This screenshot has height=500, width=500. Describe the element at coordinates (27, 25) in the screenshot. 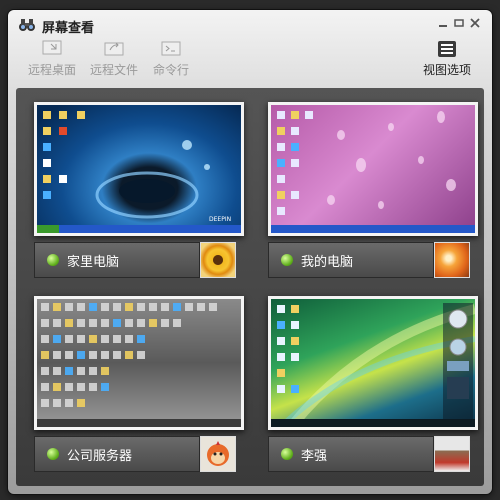

I see `binoculars-icon` at that location.